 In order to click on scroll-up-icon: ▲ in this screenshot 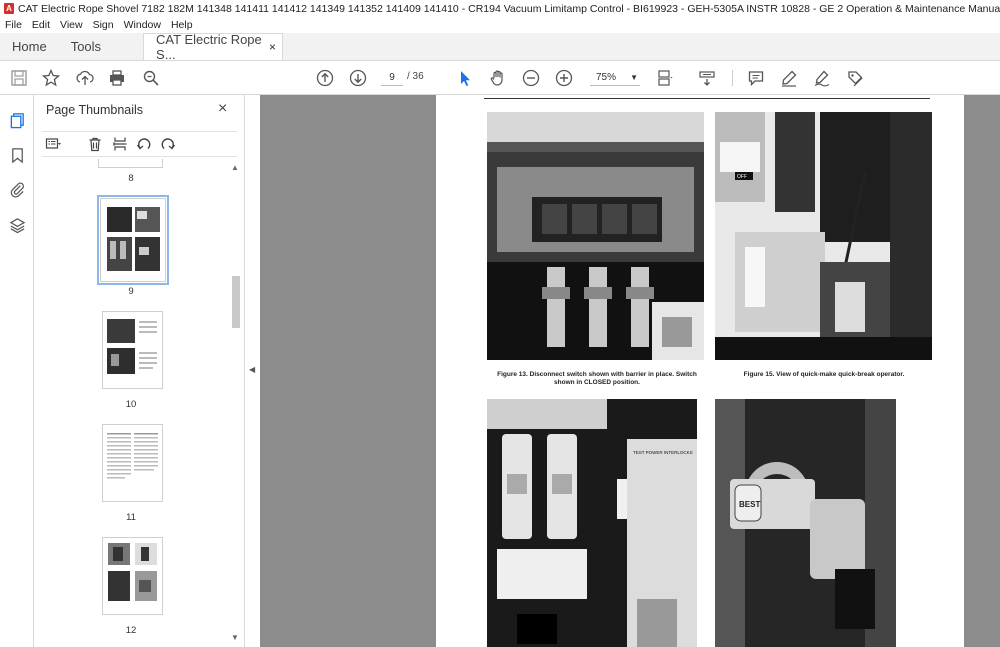, I will do `click(235, 167)`.